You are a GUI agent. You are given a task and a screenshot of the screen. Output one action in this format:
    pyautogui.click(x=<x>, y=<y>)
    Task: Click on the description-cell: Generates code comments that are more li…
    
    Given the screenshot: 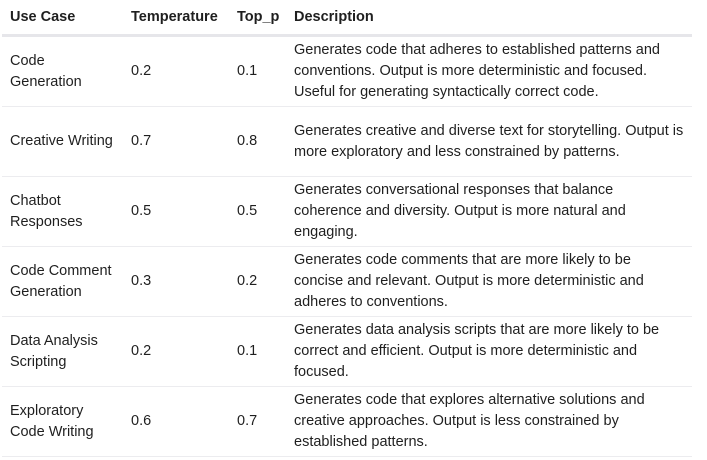 What is the action you would take?
    pyautogui.click(x=489, y=281)
    